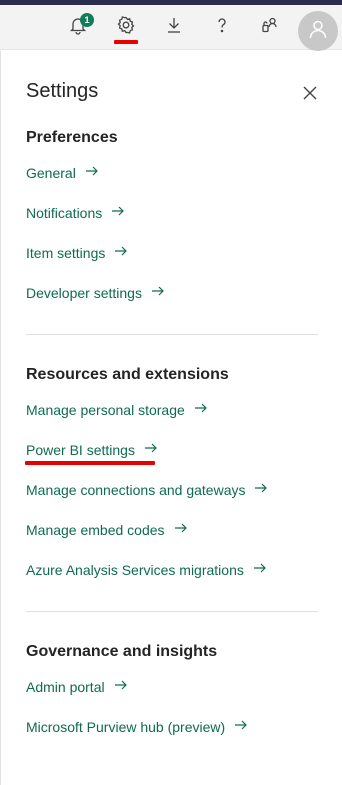 This screenshot has width=342, height=785. I want to click on link-label: Manage embed codes, so click(95, 529).